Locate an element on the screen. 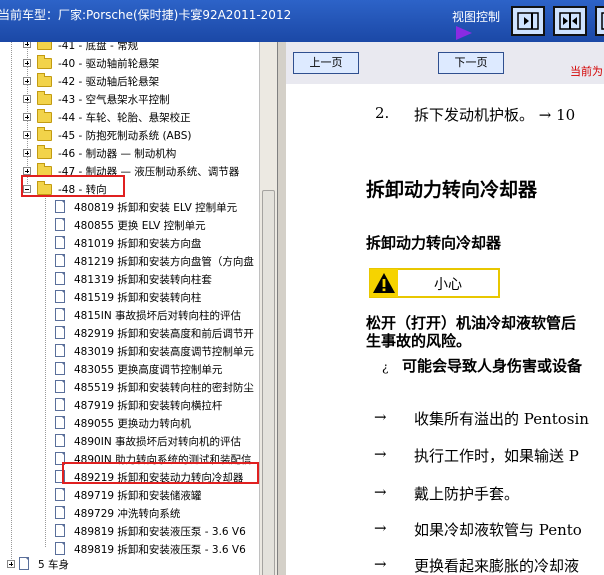 The image size is (604, 575). tree-group-partial: -41 - 底盘 - 常规 is located at coordinates (129, 48).